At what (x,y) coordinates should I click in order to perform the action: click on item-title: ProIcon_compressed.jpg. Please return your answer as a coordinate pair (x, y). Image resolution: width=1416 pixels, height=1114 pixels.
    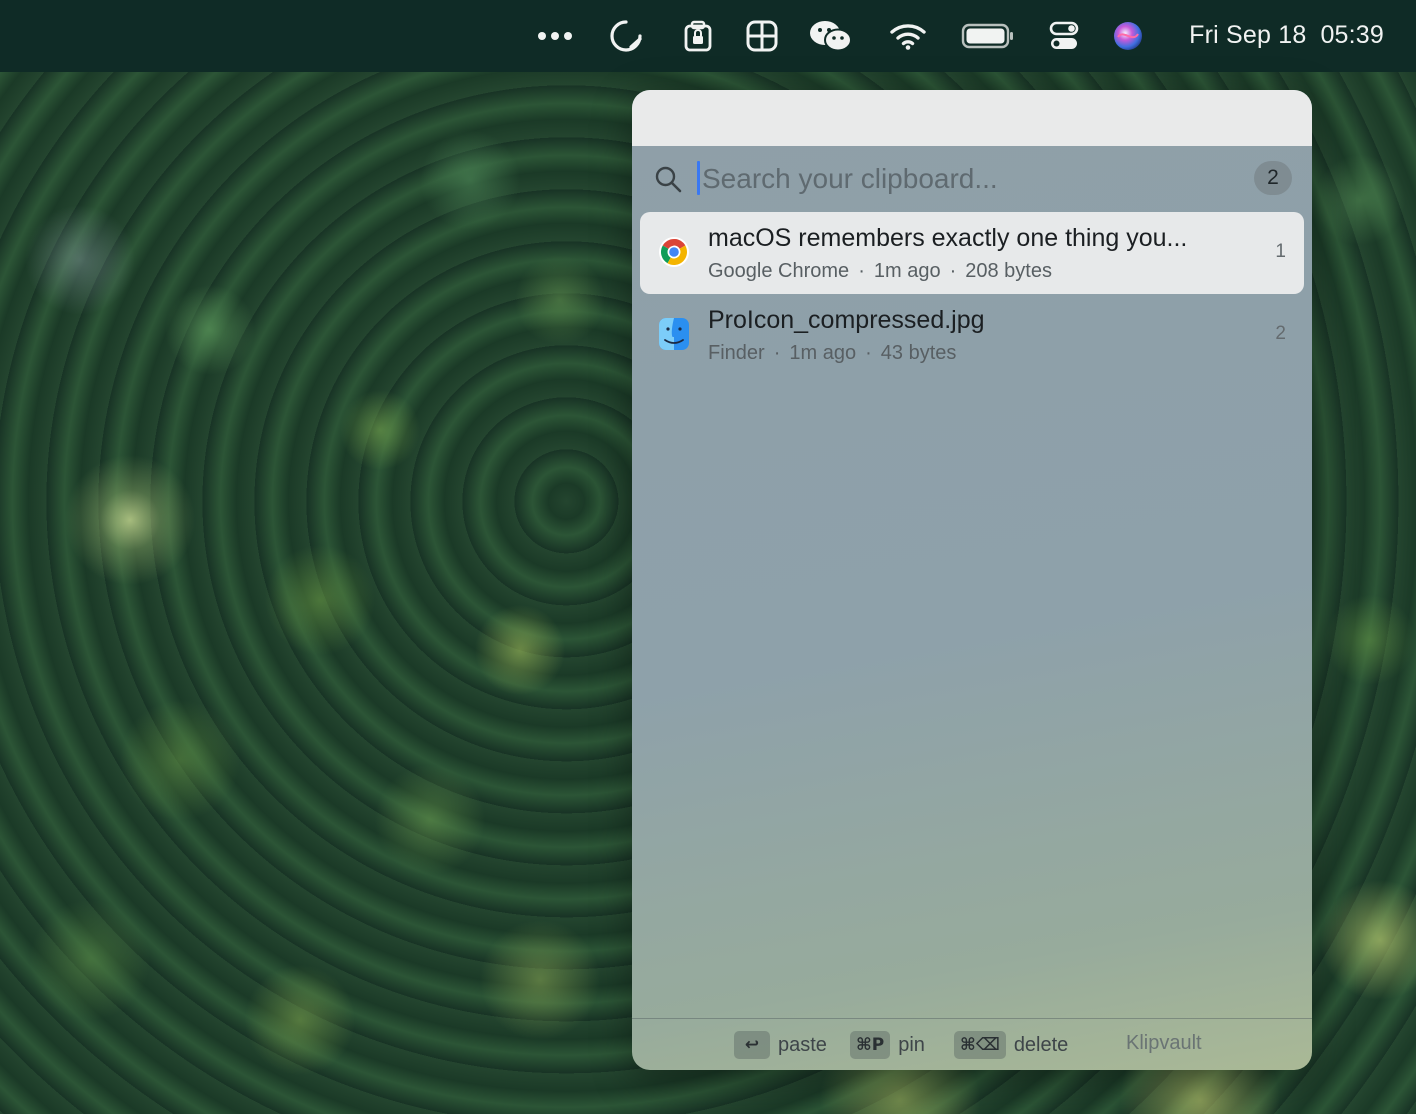
    Looking at the image, I should click on (846, 320).